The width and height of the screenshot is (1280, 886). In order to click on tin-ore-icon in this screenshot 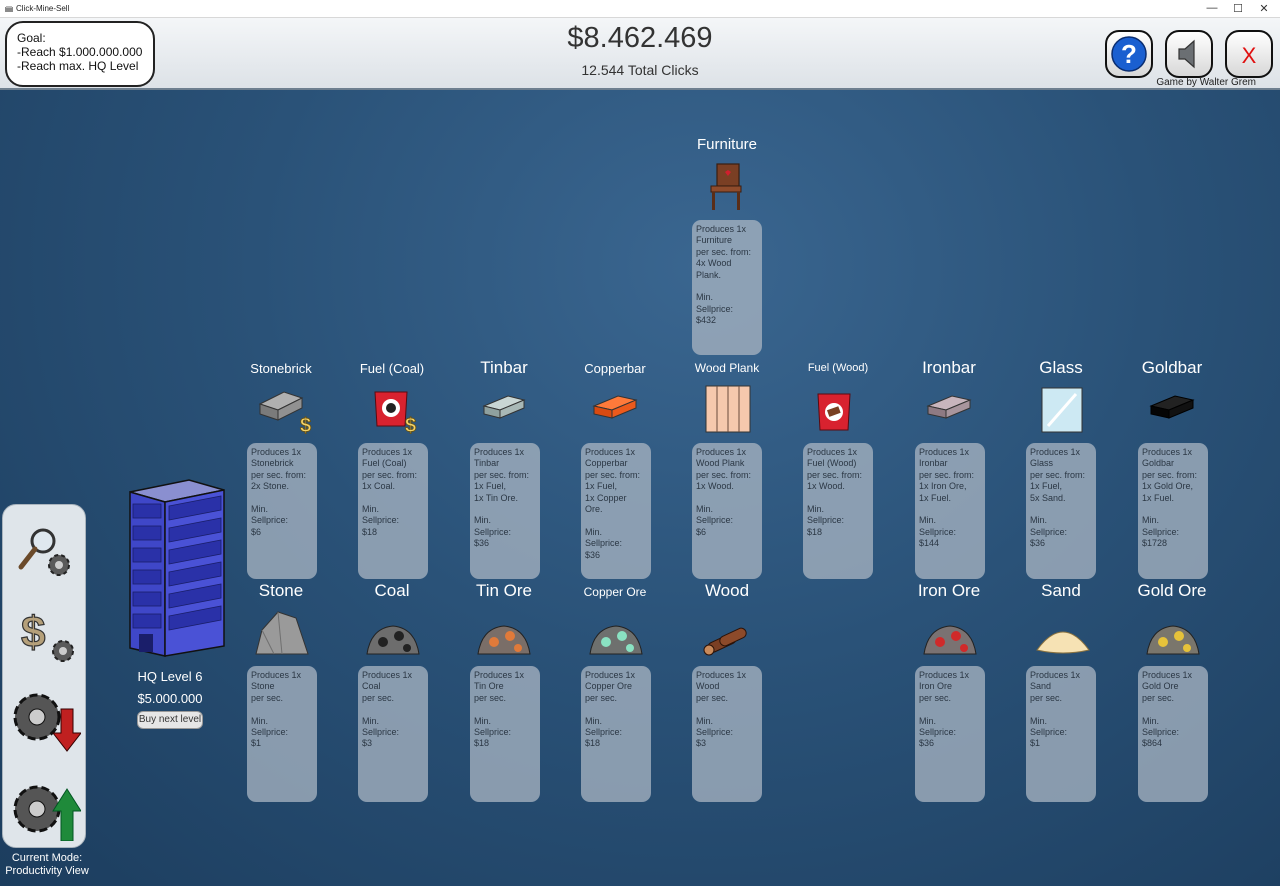, I will do `click(504, 639)`.